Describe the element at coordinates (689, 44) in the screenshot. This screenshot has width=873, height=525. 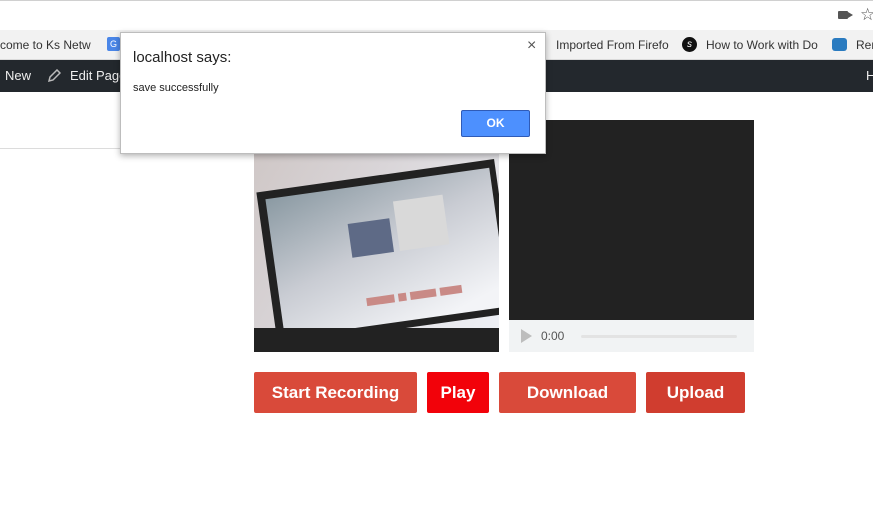
I see `symfony-icon: s` at that location.